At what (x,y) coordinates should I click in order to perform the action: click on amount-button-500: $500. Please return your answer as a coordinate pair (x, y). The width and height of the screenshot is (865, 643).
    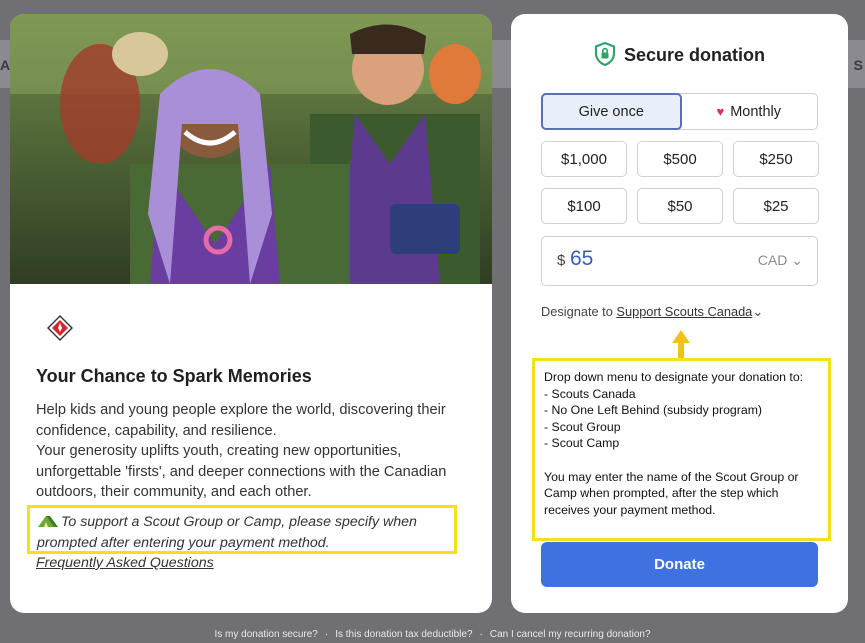
    Looking at the image, I should click on (680, 159).